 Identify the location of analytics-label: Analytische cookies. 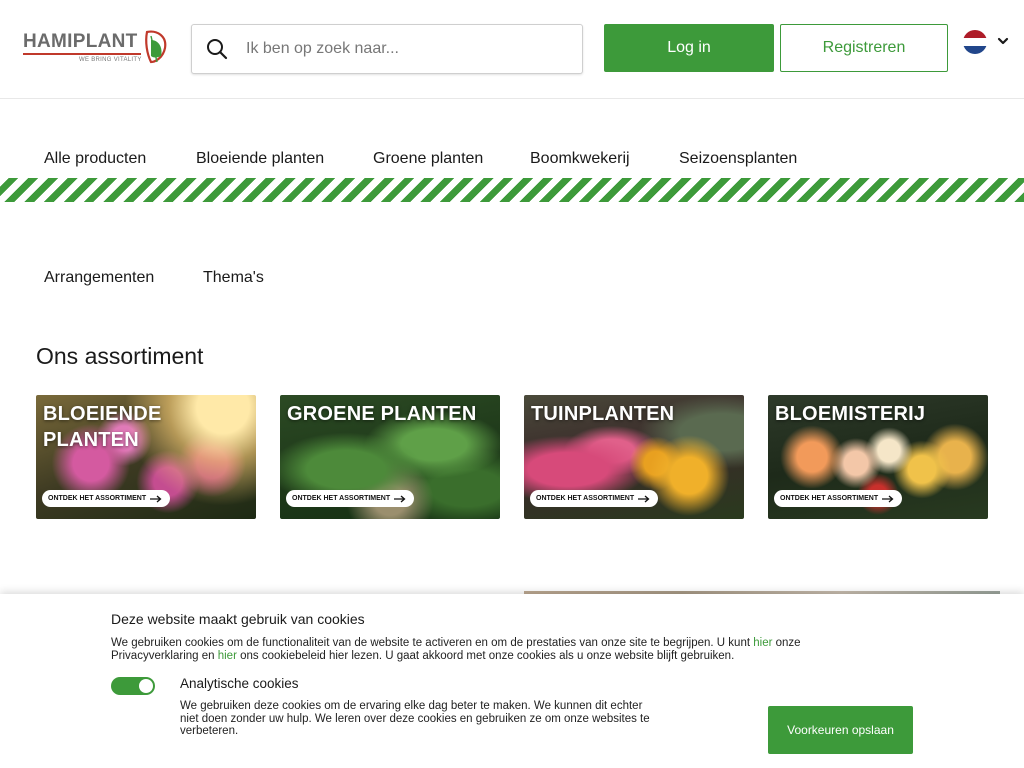
(239, 683).